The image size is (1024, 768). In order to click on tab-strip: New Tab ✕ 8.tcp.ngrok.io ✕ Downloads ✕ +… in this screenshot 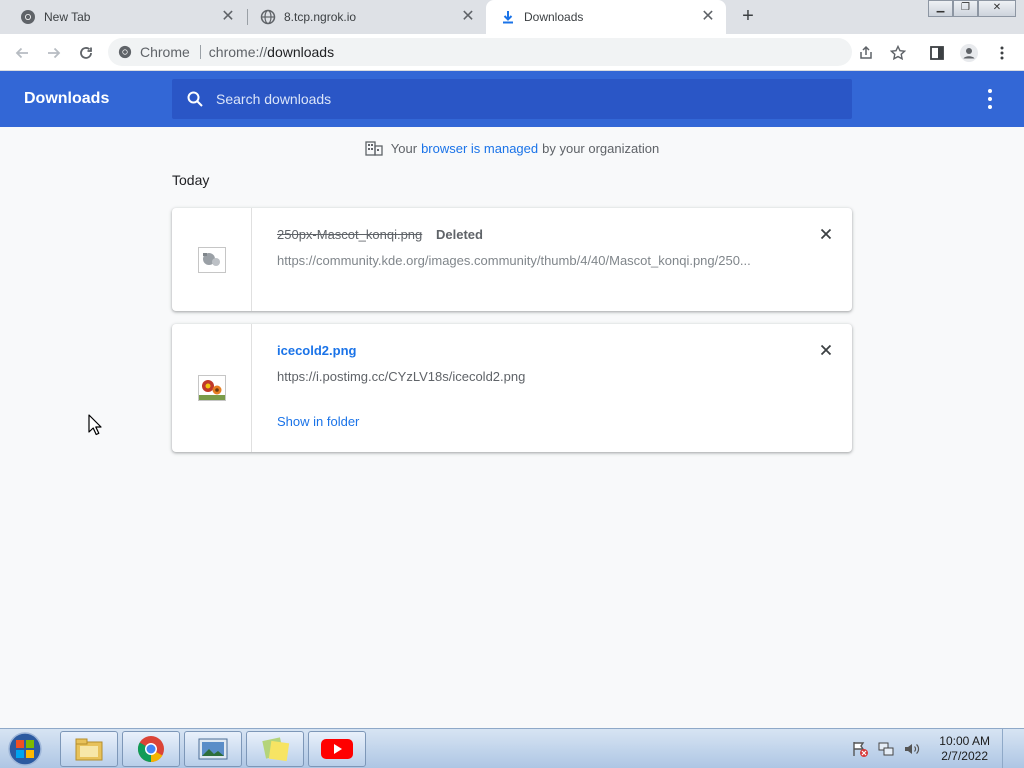, I will do `click(512, 17)`.